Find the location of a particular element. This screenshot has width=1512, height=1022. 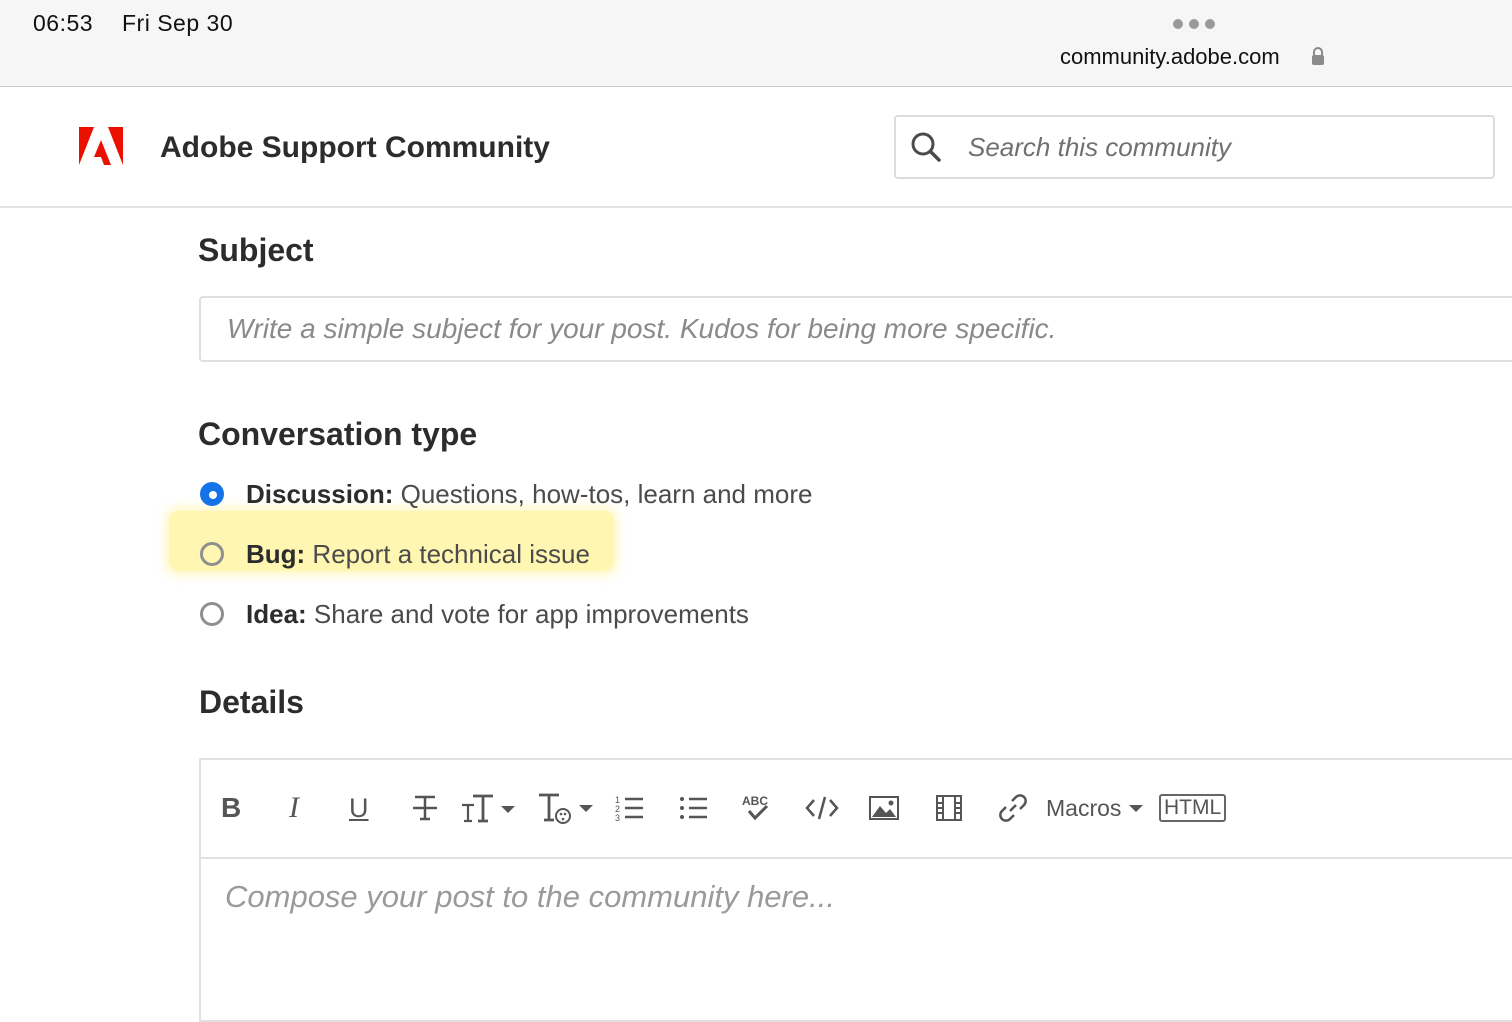

bullet-list-icon is located at coordinates (693, 808).